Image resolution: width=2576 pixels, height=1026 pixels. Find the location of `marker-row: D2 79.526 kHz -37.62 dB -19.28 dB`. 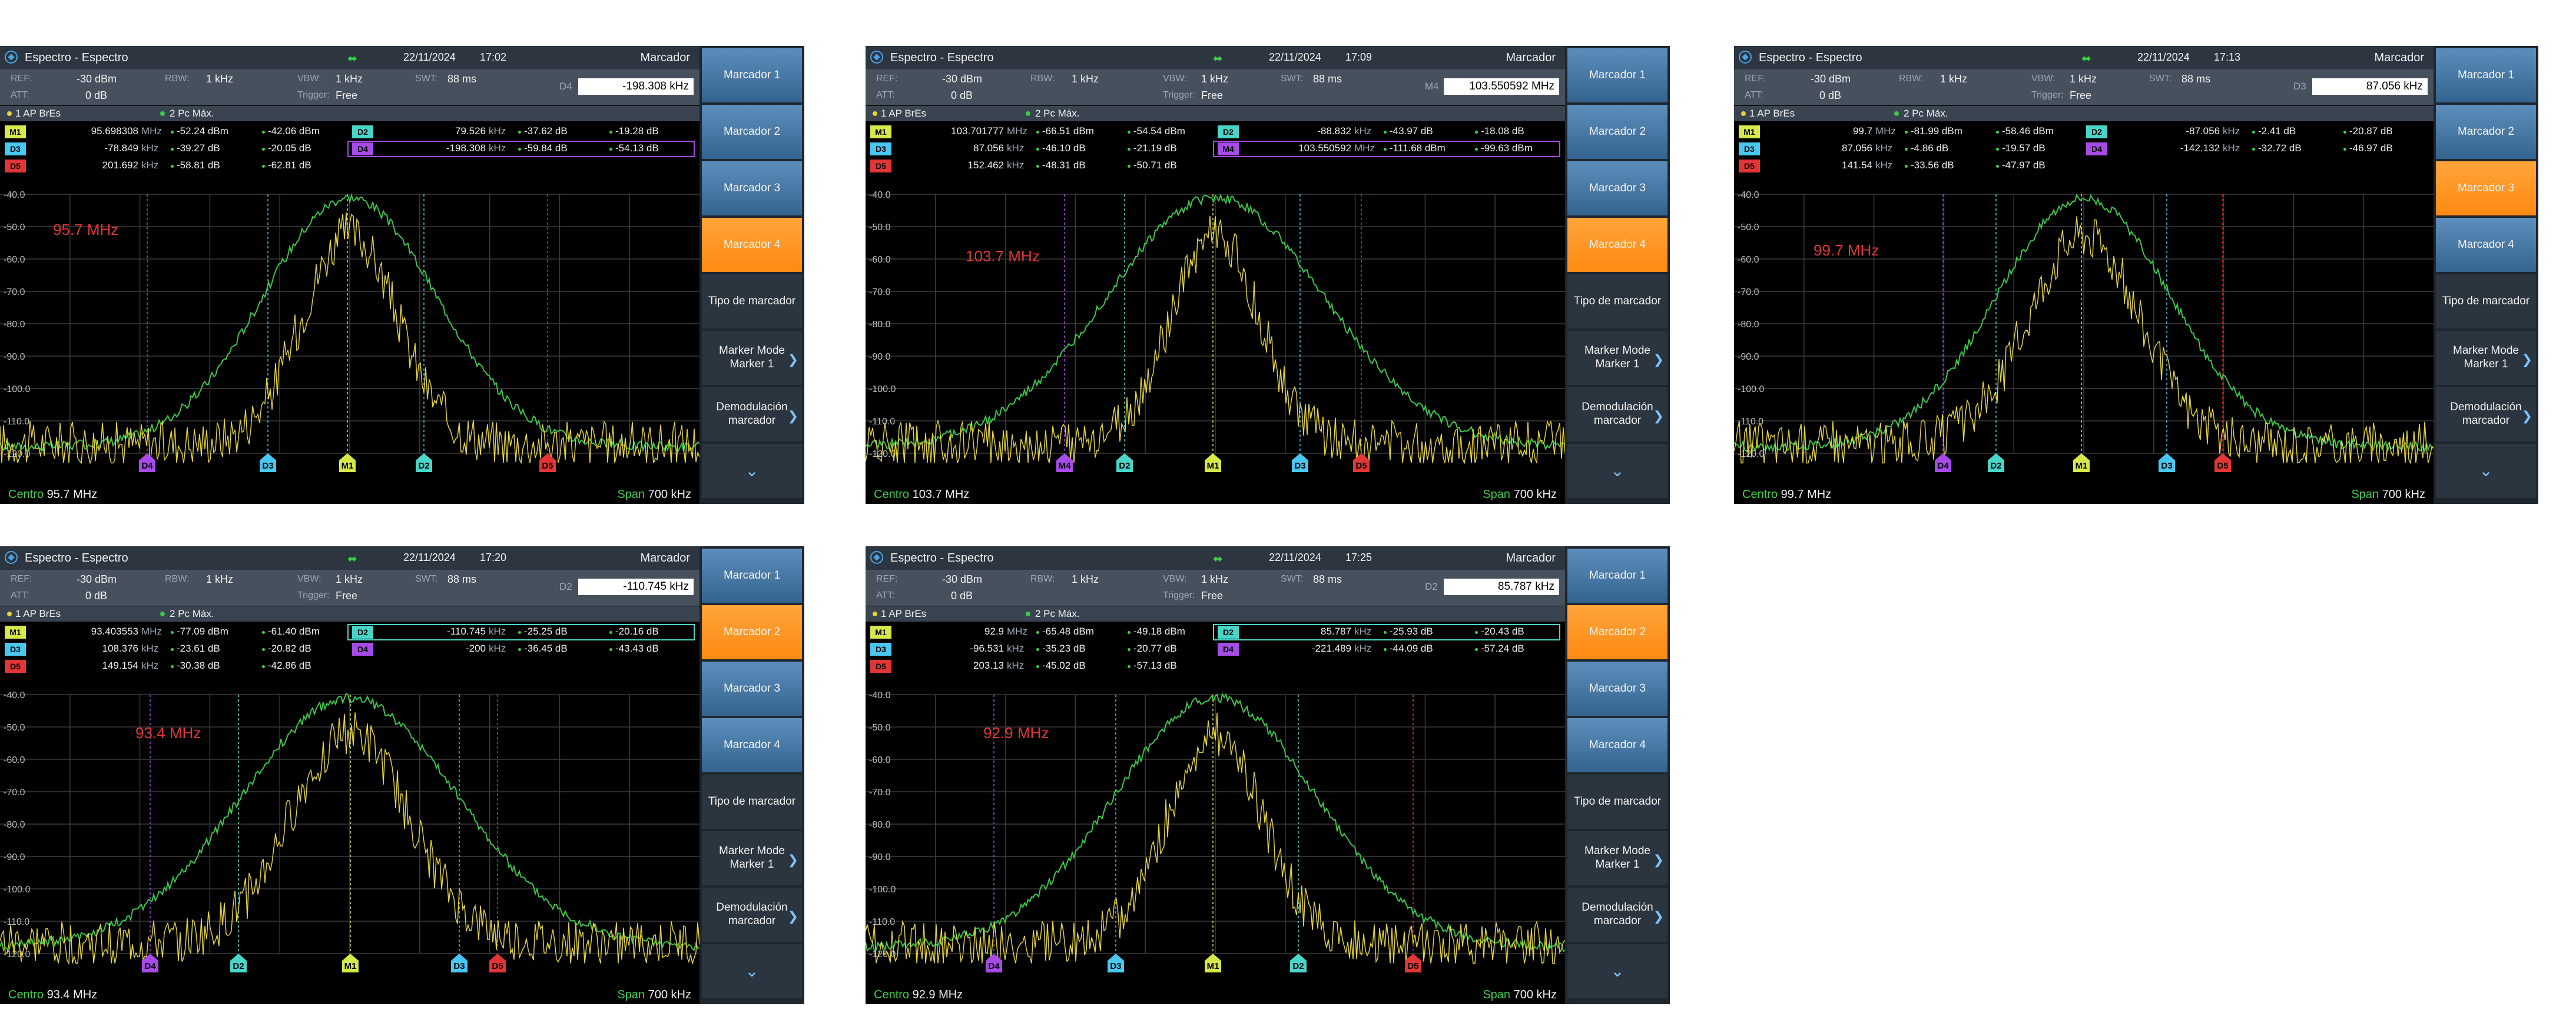

marker-row: D2 79.526 kHz -37.62 dB -19.28 dB is located at coordinates (521, 132).